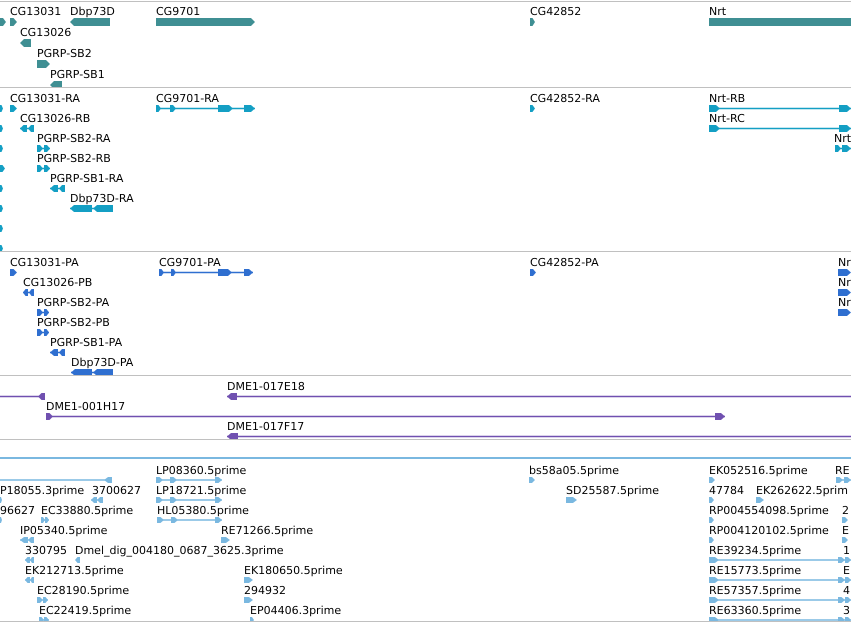 Image resolution: width=851 pixels, height=623 pixels. What do you see at coordinates (574, 470) in the screenshot?
I see `feature-label: bs58a05.5prime` at bounding box center [574, 470].